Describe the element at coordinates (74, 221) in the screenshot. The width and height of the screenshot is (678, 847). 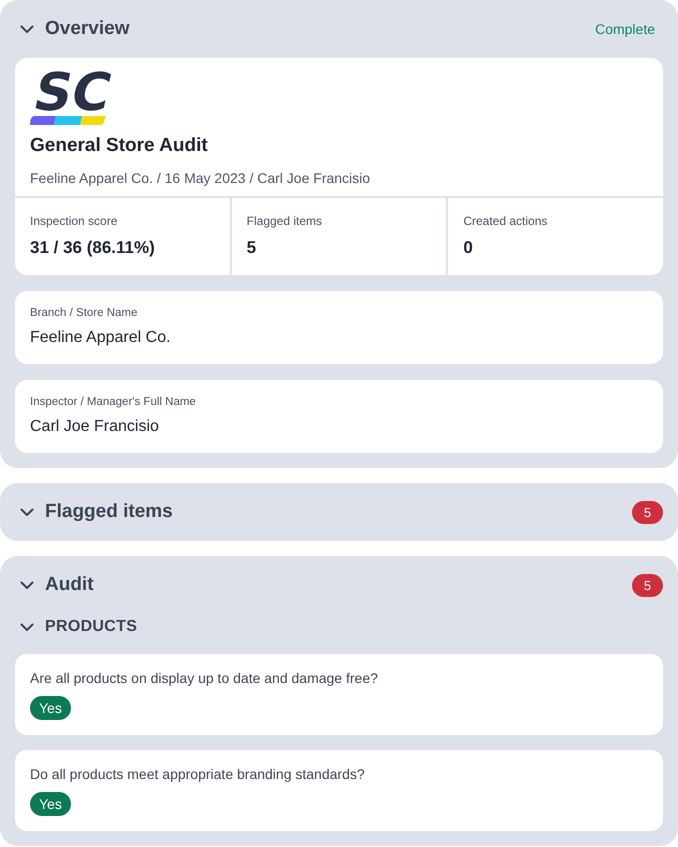
I see `stat-label: Inspection score` at that location.